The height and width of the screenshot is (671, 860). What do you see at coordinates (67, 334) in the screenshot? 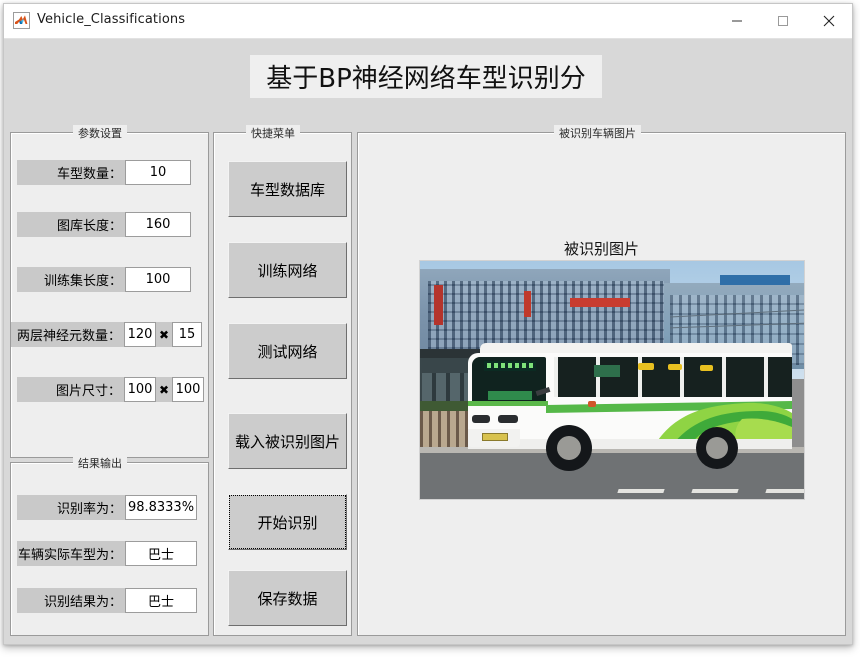
I see `neuron-counts-label: 两层神经元数量：` at bounding box center [67, 334].